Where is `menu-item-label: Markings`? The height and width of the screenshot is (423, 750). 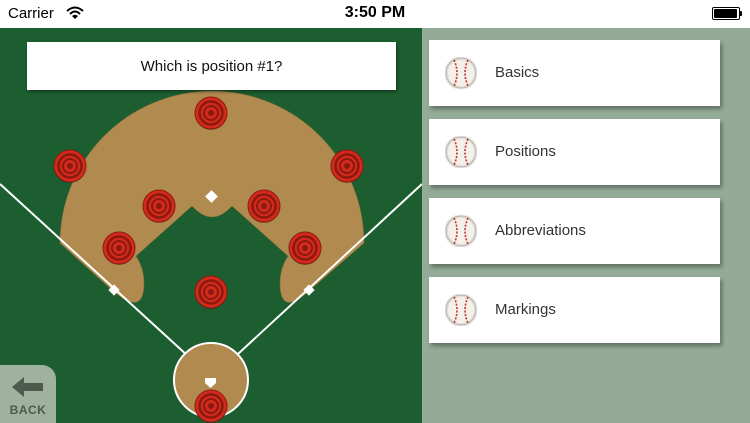
menu-item-label: Markings is located at coordinates (525, 309).